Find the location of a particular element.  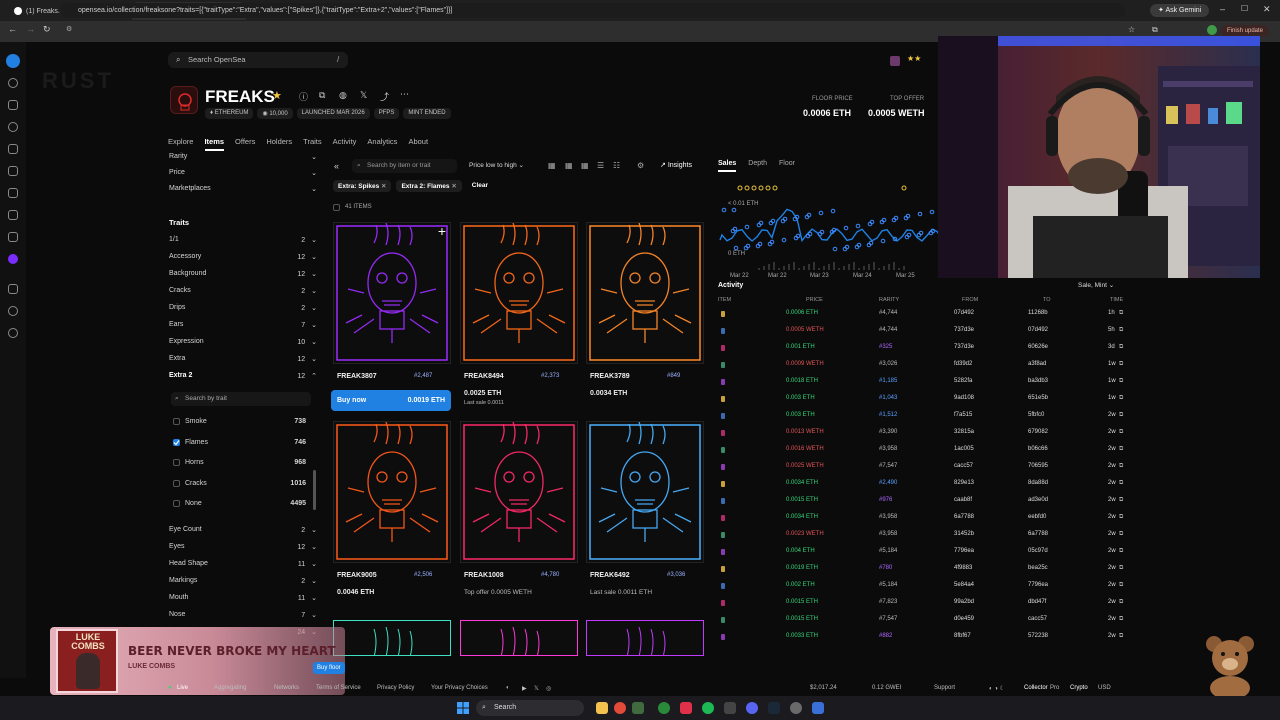

support-link: Support is located at coordinates (944, 688).